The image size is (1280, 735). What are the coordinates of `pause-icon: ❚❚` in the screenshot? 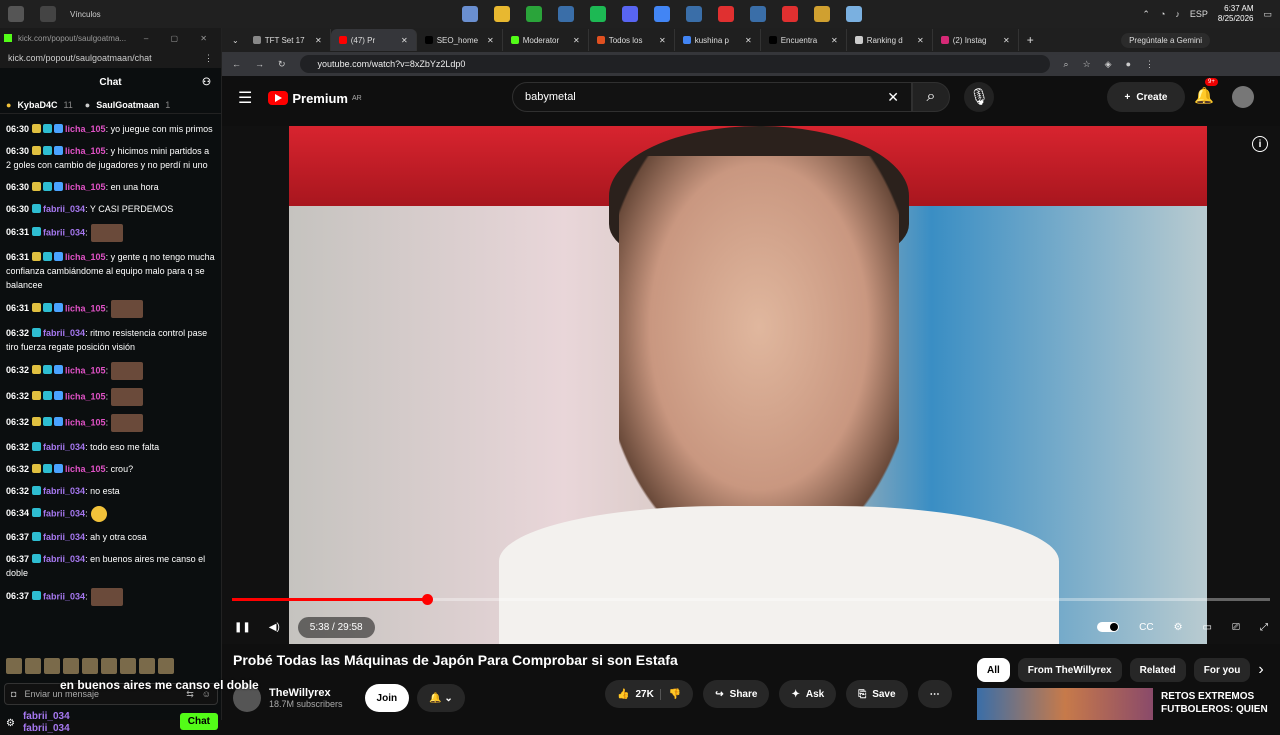 It's located at (242, 627).